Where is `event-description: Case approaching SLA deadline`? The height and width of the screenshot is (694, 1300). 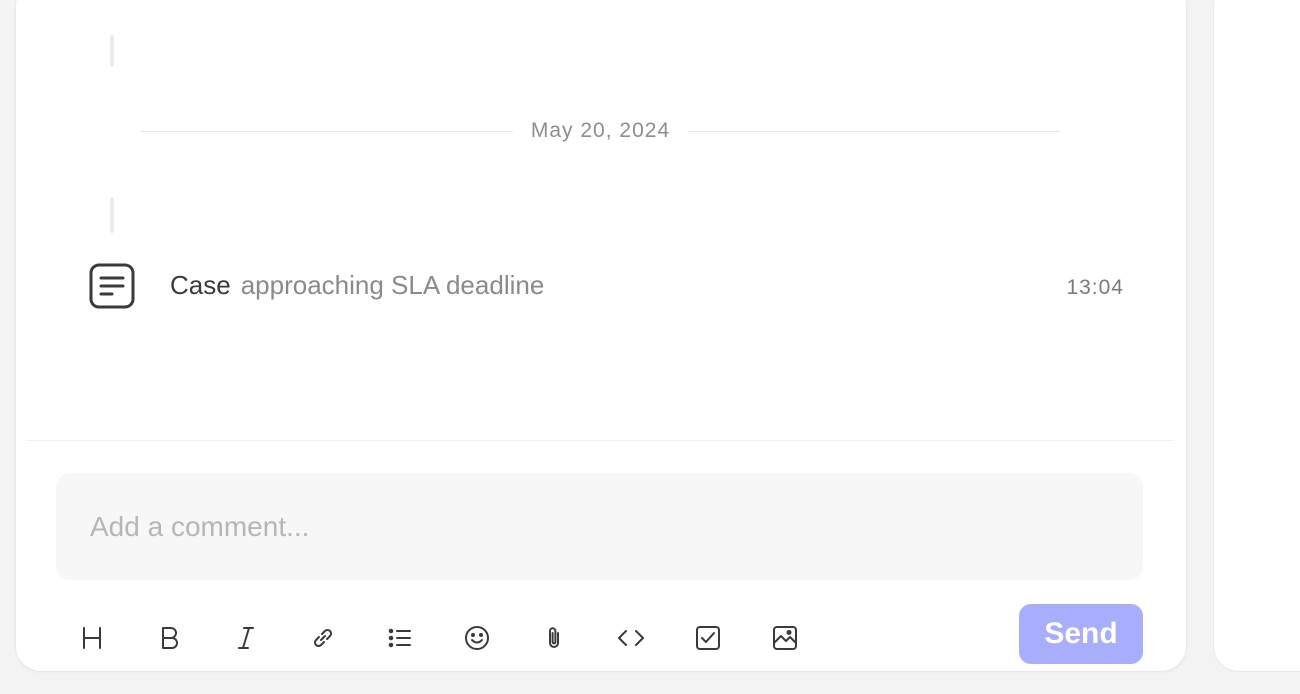
event-description: Case approaching SLA deadline is located at coordinates (357, 285).